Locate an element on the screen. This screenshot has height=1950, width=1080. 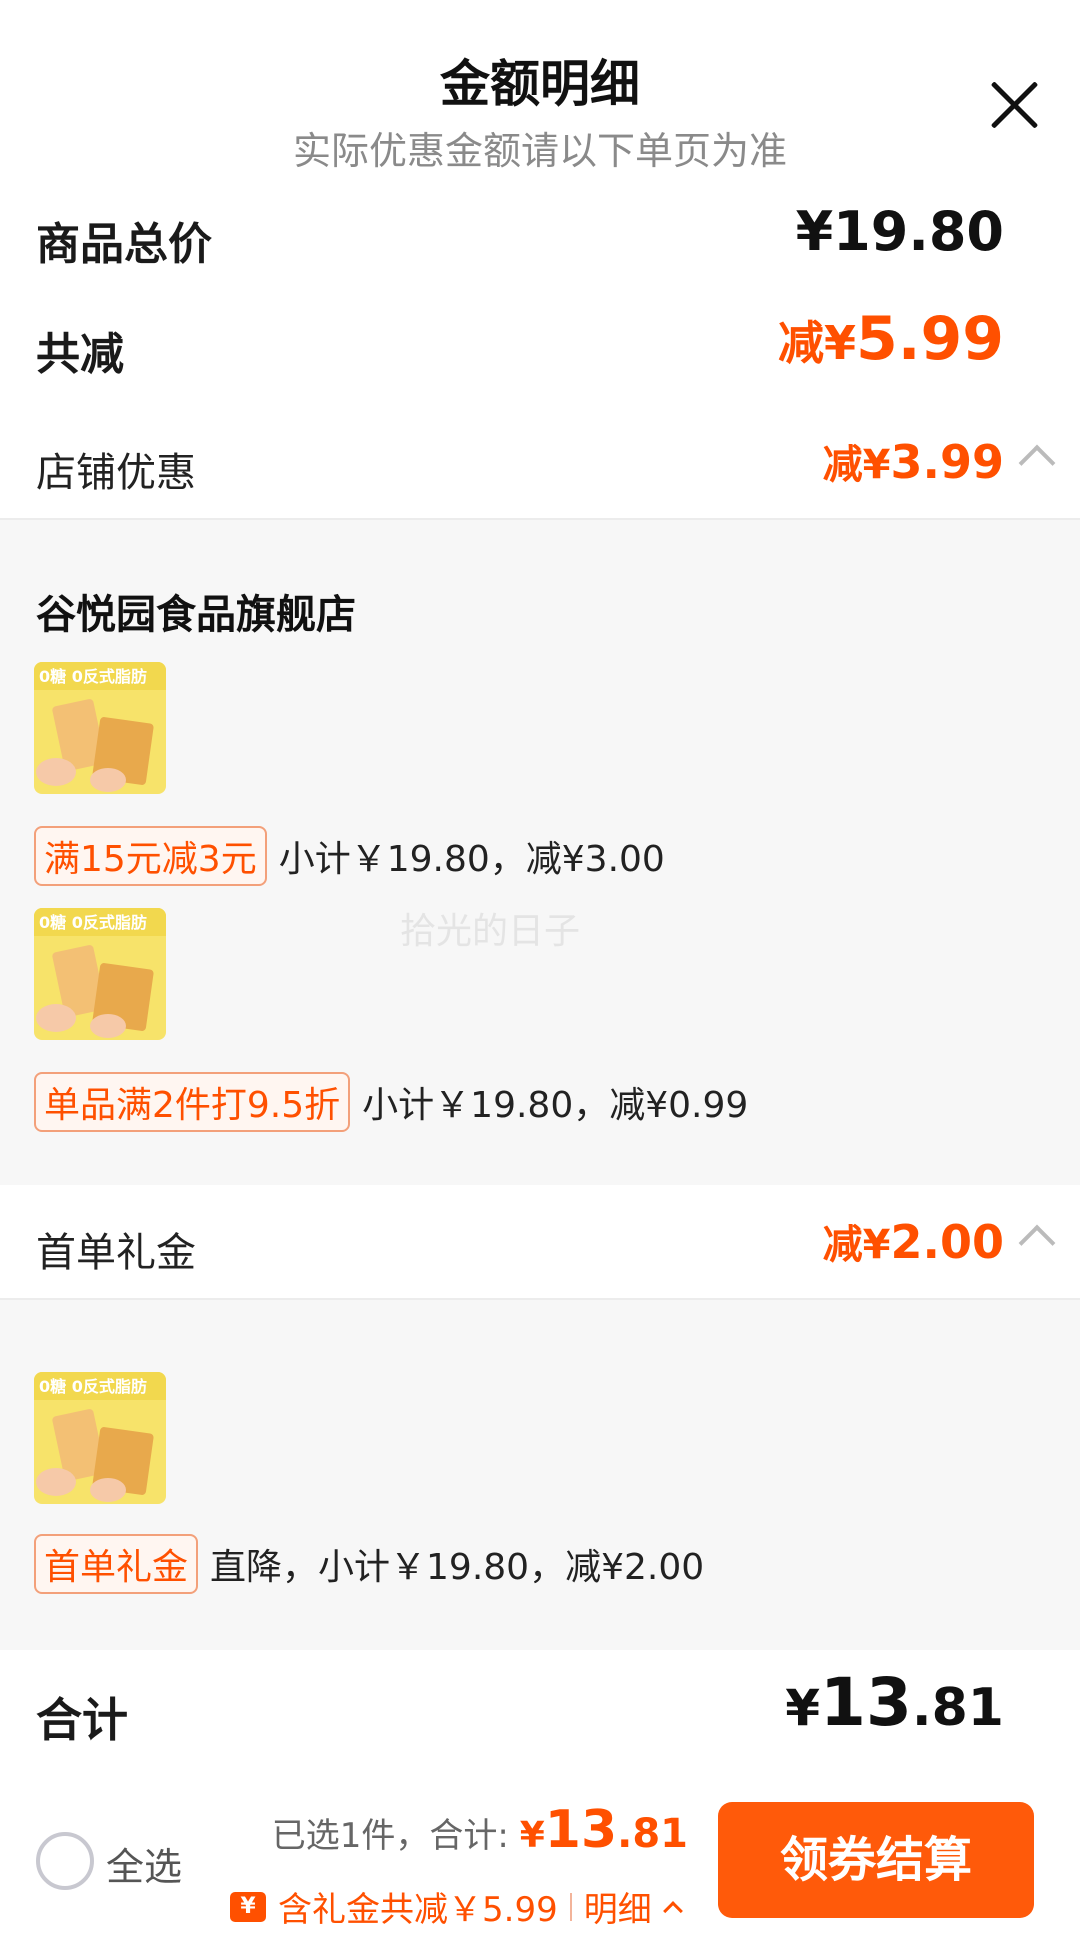
store-discount-value: 减¥3.99 is located at coordinates (913, 461).